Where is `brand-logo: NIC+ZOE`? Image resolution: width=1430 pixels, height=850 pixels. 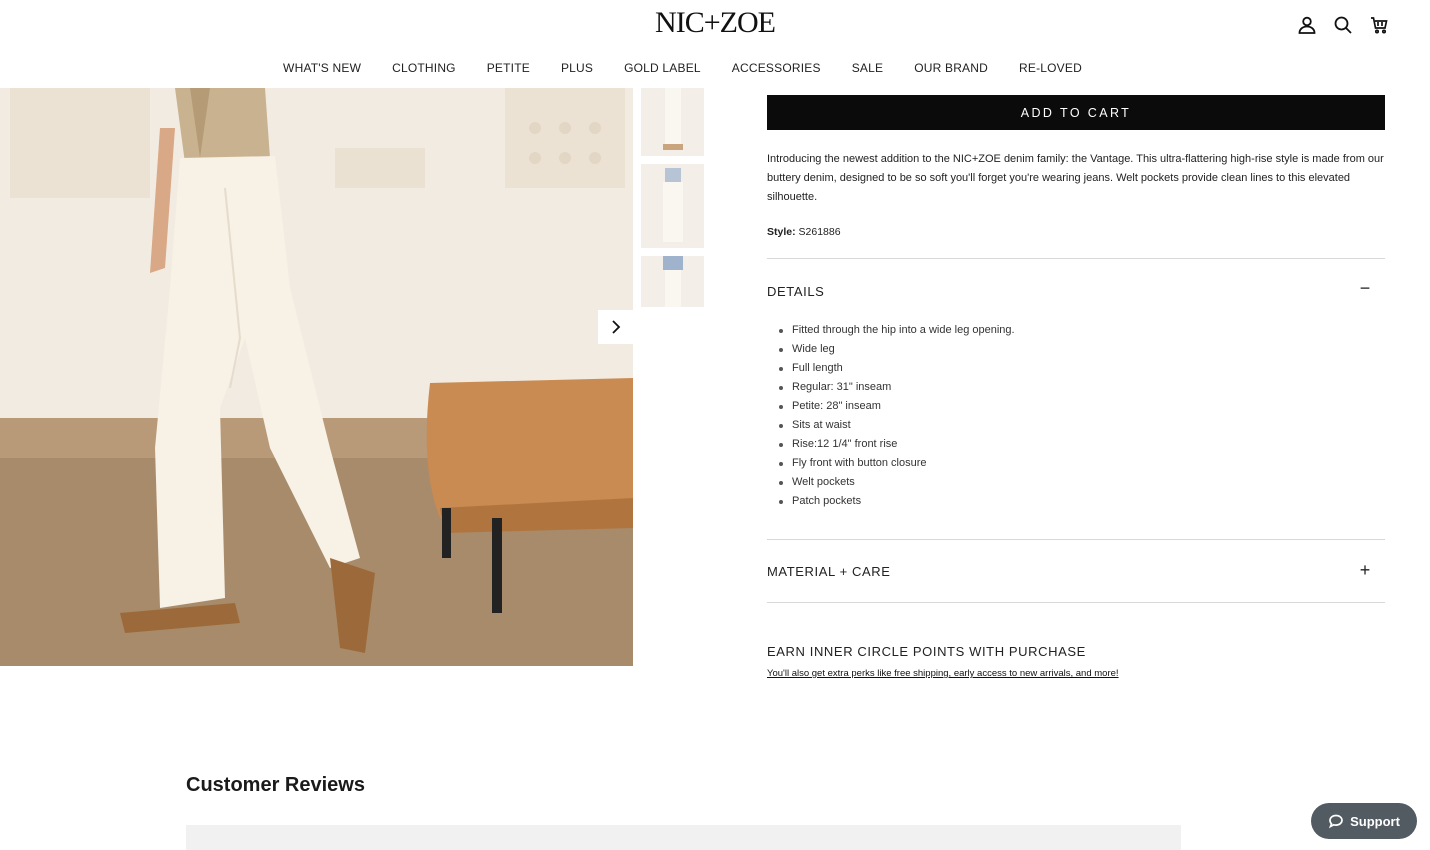 brand-logo: NIC+ZOE is located at coordinates (715, 23).